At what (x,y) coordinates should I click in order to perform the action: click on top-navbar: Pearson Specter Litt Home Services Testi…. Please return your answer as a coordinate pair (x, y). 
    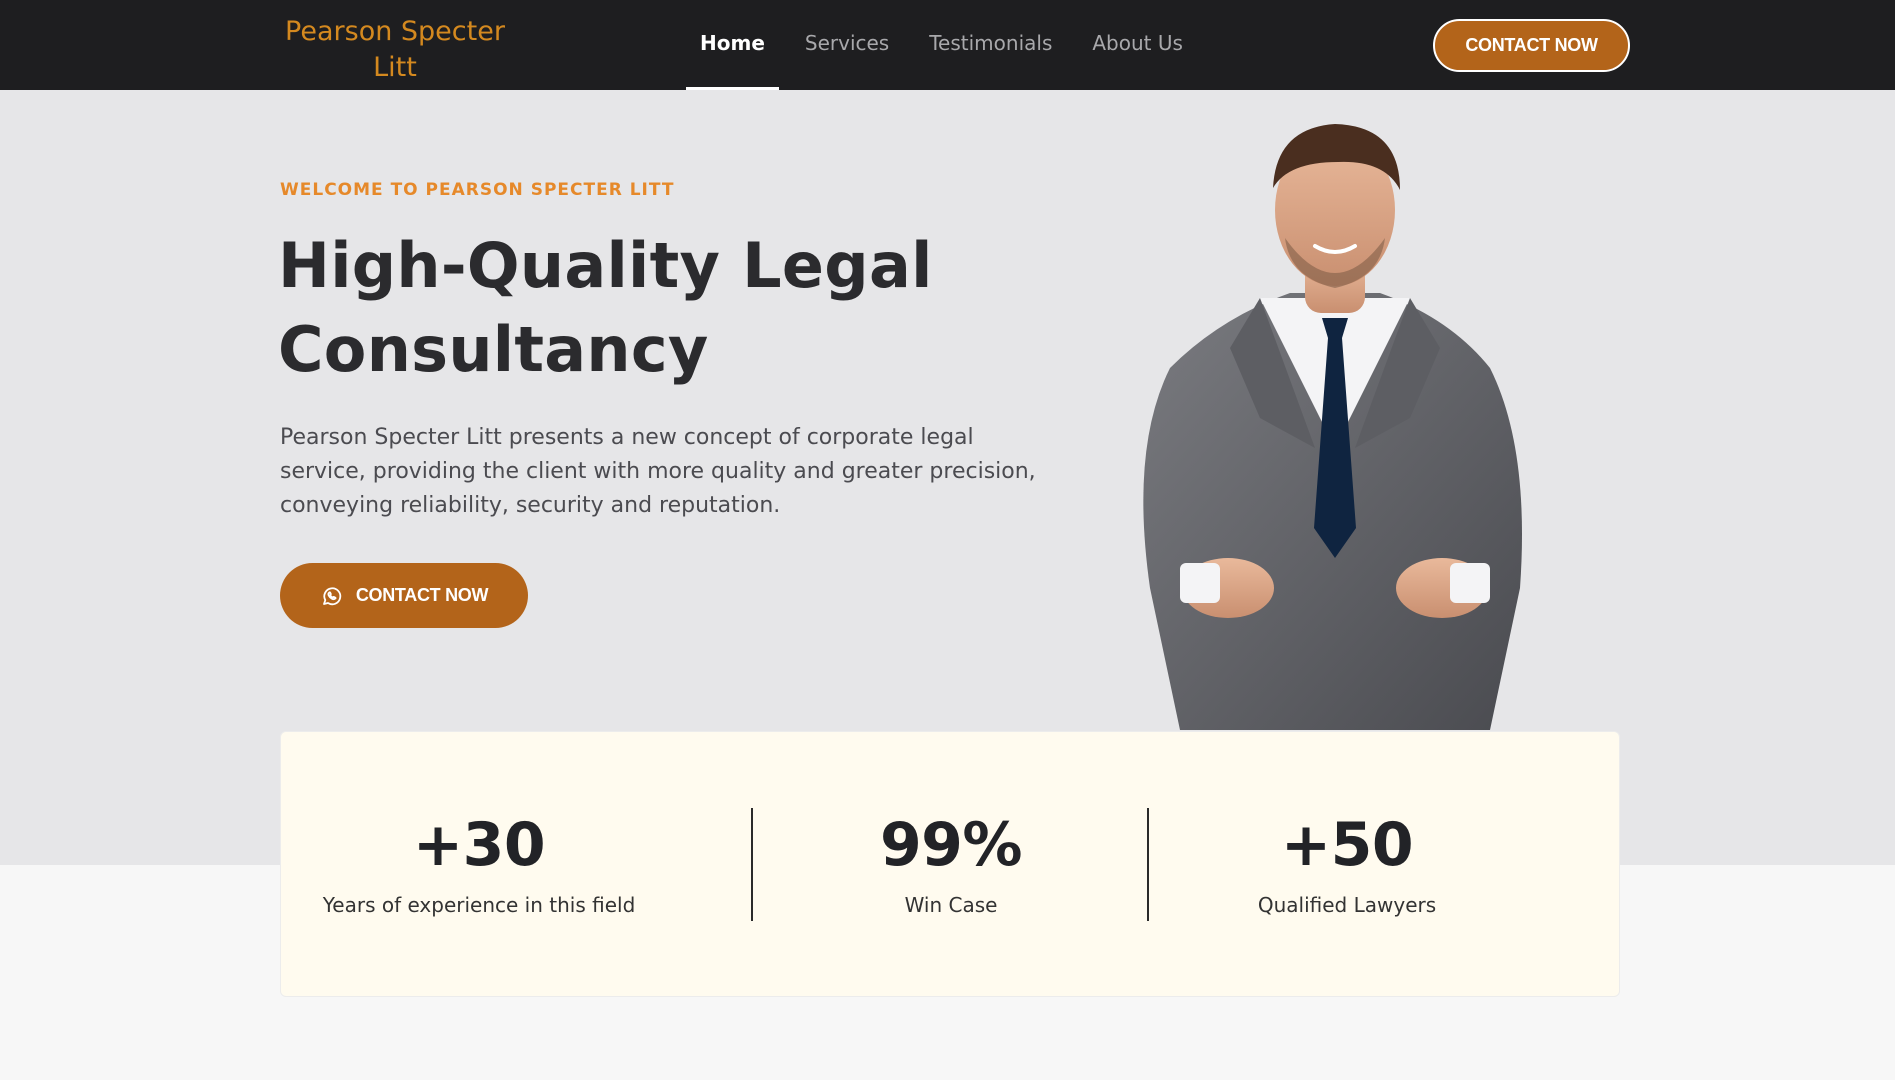
    Looking at the image, I should click on (947, 45).